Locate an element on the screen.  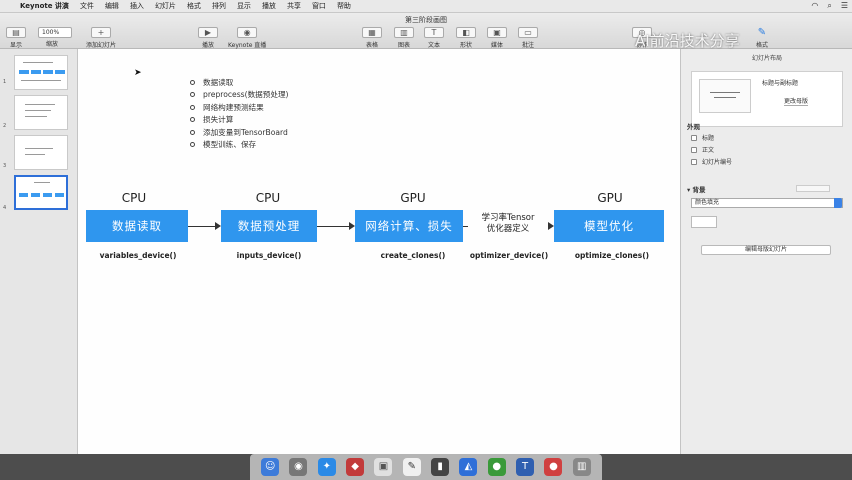
slide-number: 1 is located at coordinates (5, 82).